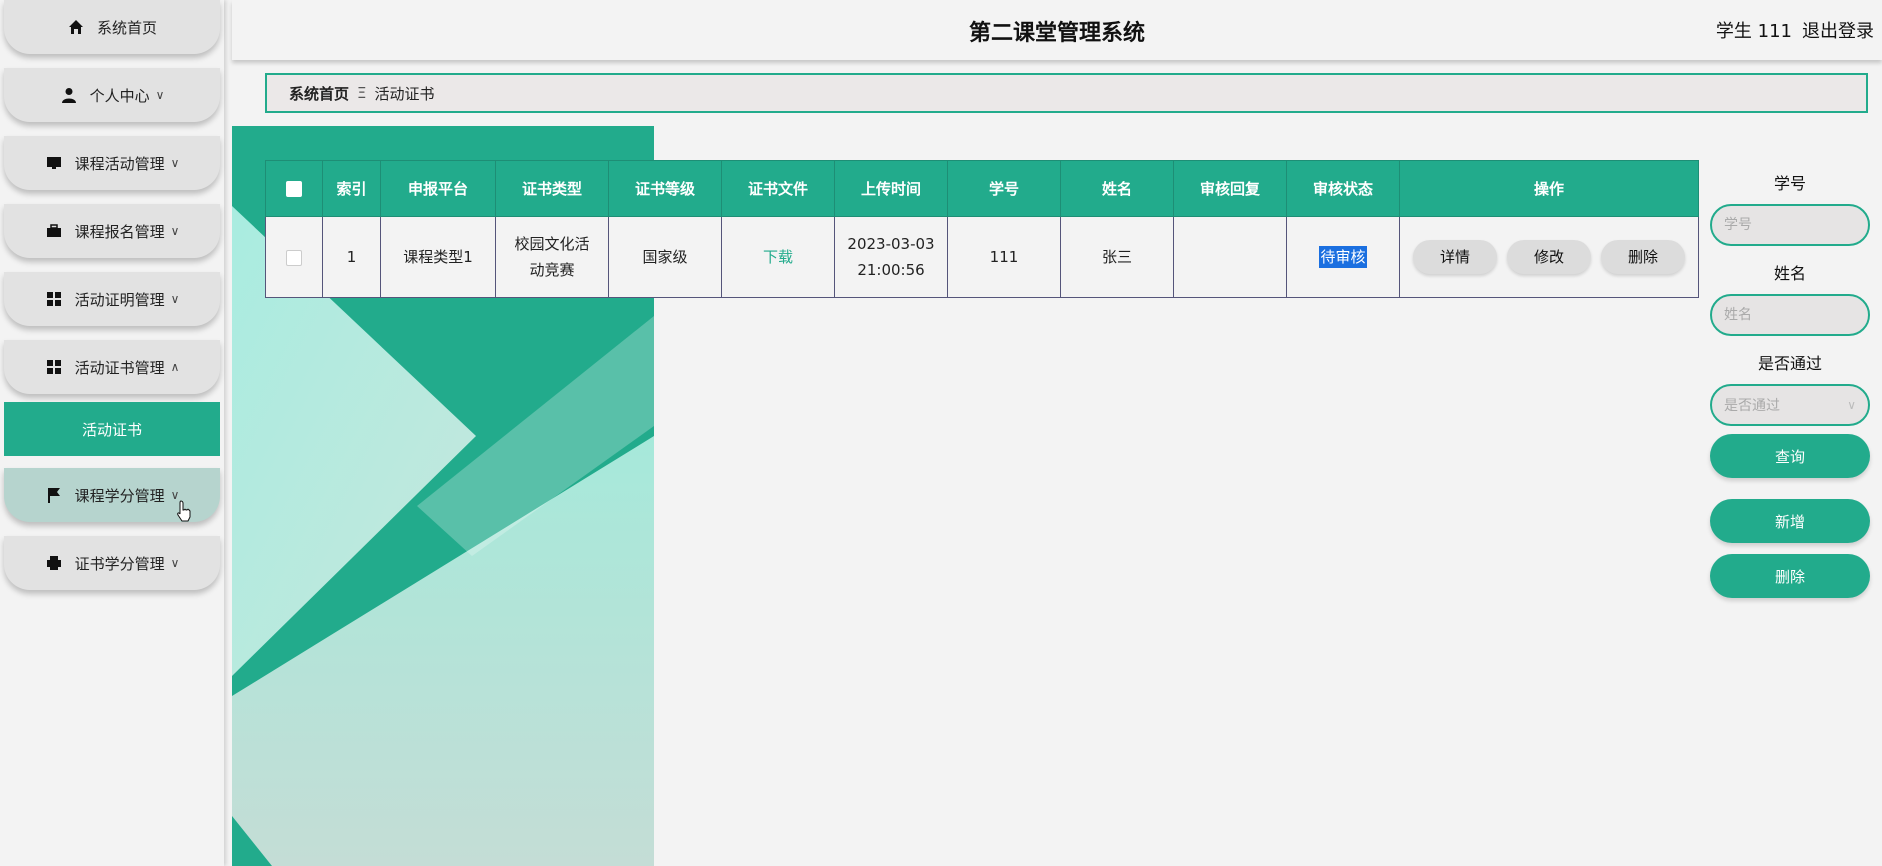  I want to click on add-button: 新增, so click(1790, 521).